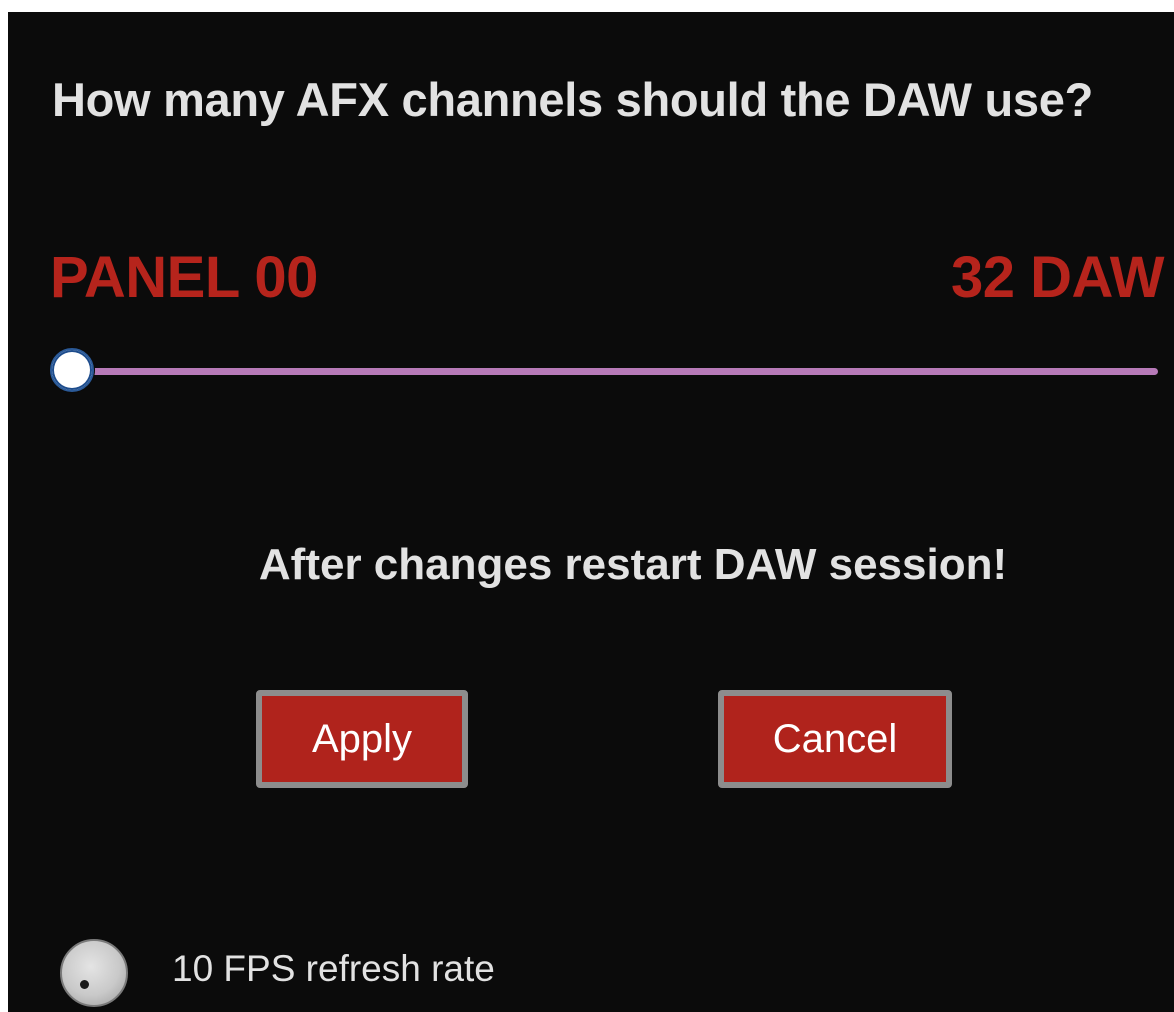 This screenshot has height=1012, width=1174. I want to click on restart-notice: After changes restart DAW session!, so click(633, 564).